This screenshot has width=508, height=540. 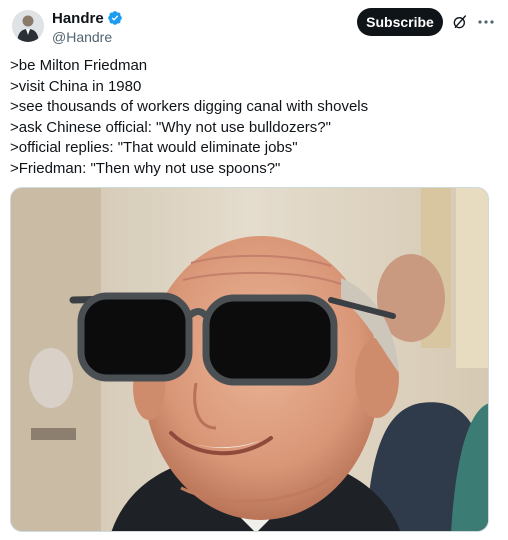 I want to click on tweet-header: Handre @Handre Subscribe, so click(x=254, y=28).